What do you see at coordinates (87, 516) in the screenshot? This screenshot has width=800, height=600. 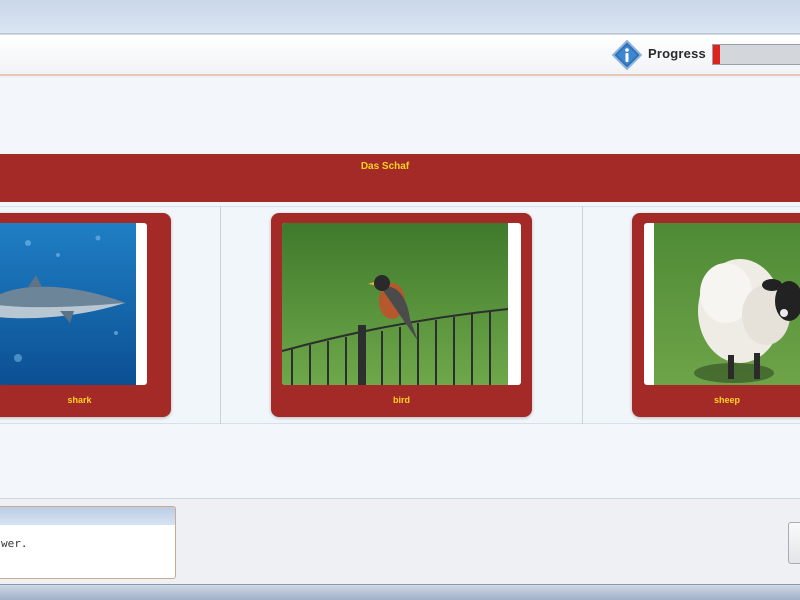 I see `message-box-header` at bounding box center [87, 516].